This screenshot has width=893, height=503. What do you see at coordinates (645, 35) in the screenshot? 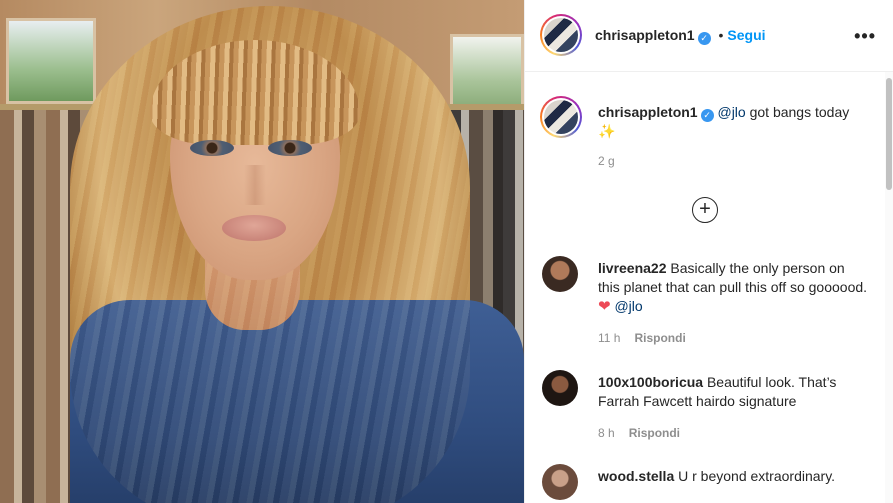
I see `author-username: chrisappleton1` at bounding box center [645, 35].